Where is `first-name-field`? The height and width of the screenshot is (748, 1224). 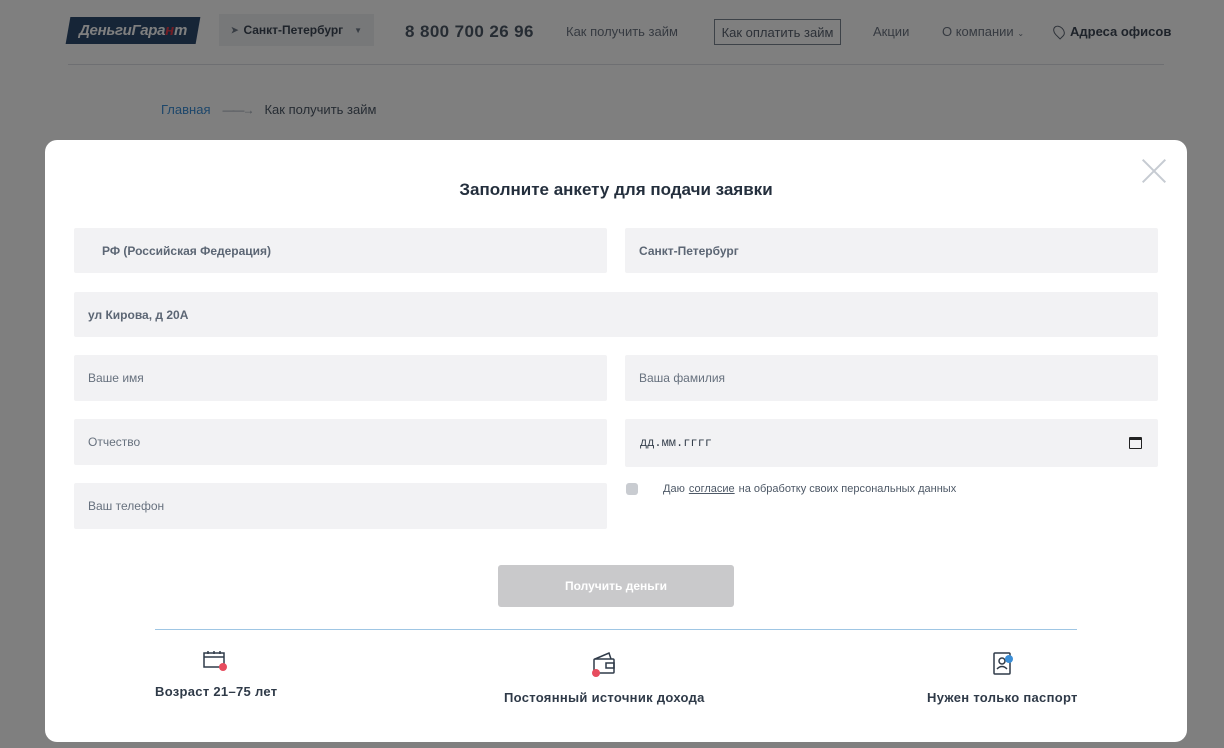
first-name-field is located at coordinates (340, 378).